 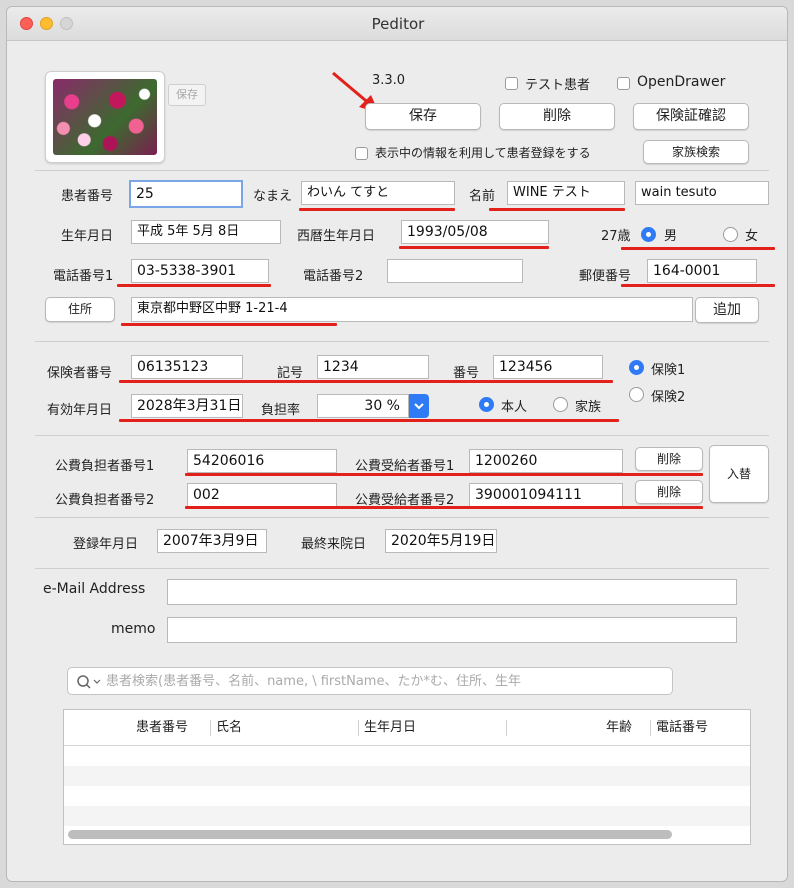 I want to click on horizontal-scrollbar, so click(x=370, y=834).